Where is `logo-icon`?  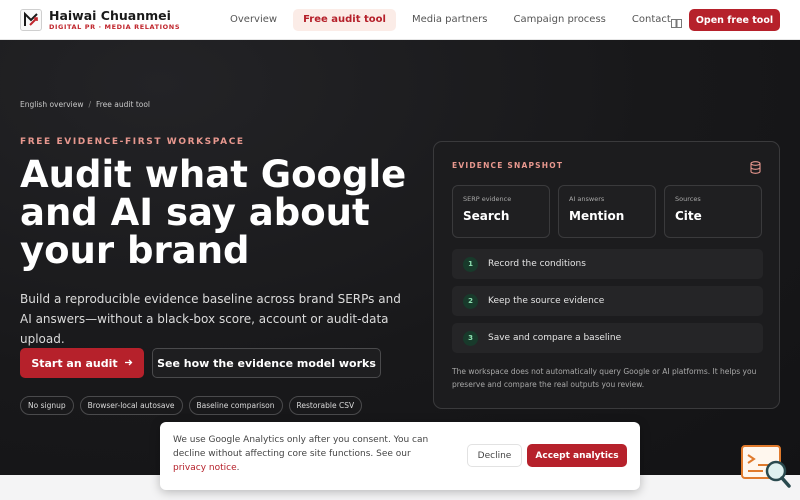 logo-icon is located at coordinates (31, 20).